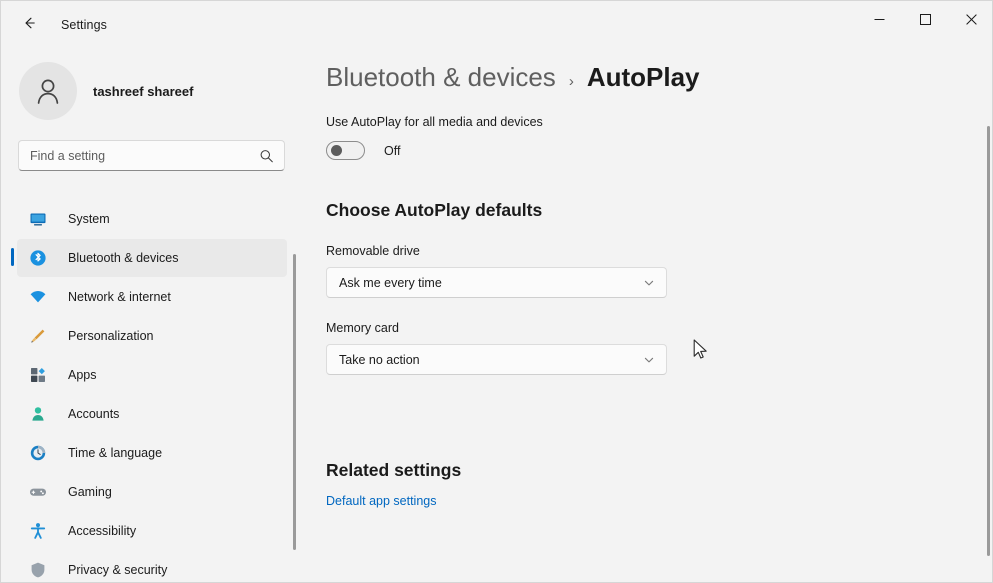  I want to click on maximize-icon, so click(925, 21).